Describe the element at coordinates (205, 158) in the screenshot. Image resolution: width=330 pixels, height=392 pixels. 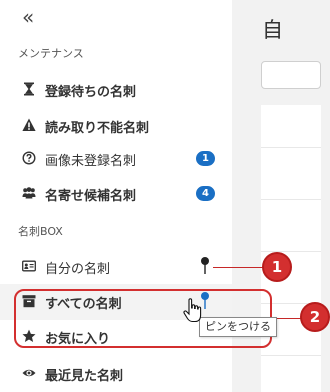
I see `count-badge: 1` at that location.